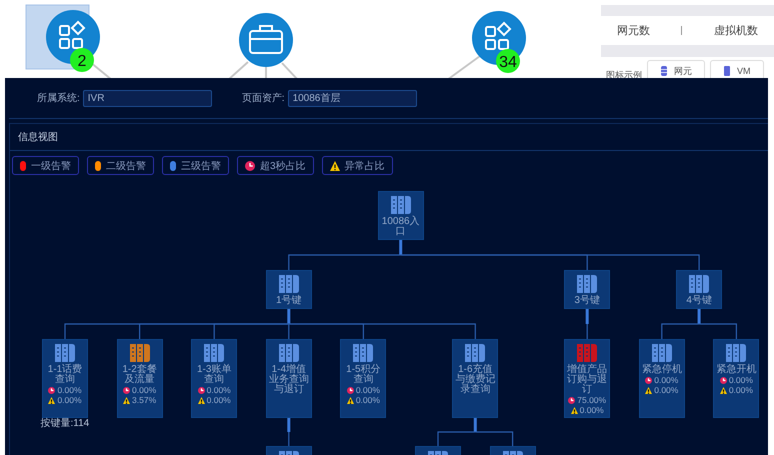 This screenshot has height=455, width=774. What do you see at coordinates (352, 98) in the screenshot?
I see `input-field: 10086首层` at bounding box center [352, 98].